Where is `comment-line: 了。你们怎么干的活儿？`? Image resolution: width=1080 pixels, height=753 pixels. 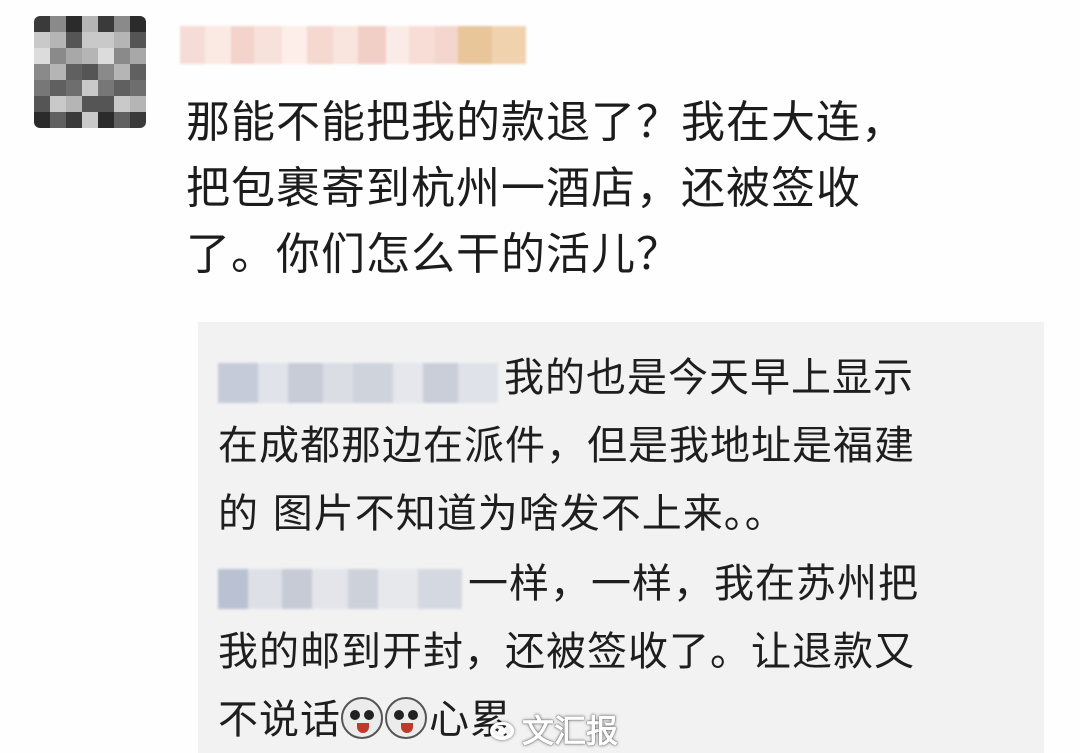
comment-line: 了。你们怎么干的活儿？ is located at coordinates (433, 254).